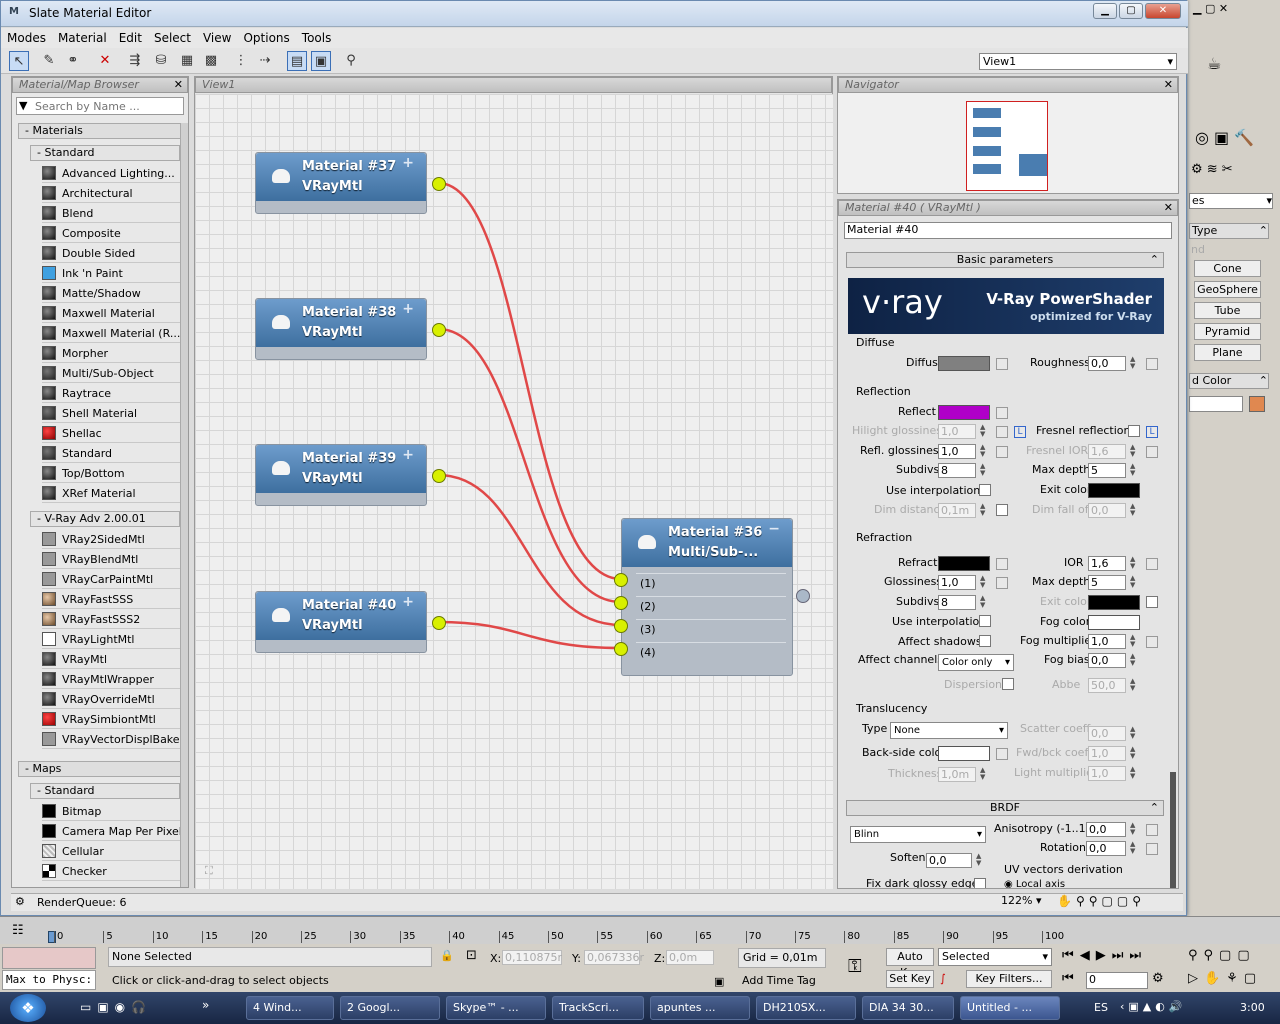  I want to click on vray-material-item: VRayVectorDisplBake, so click(115, 739).